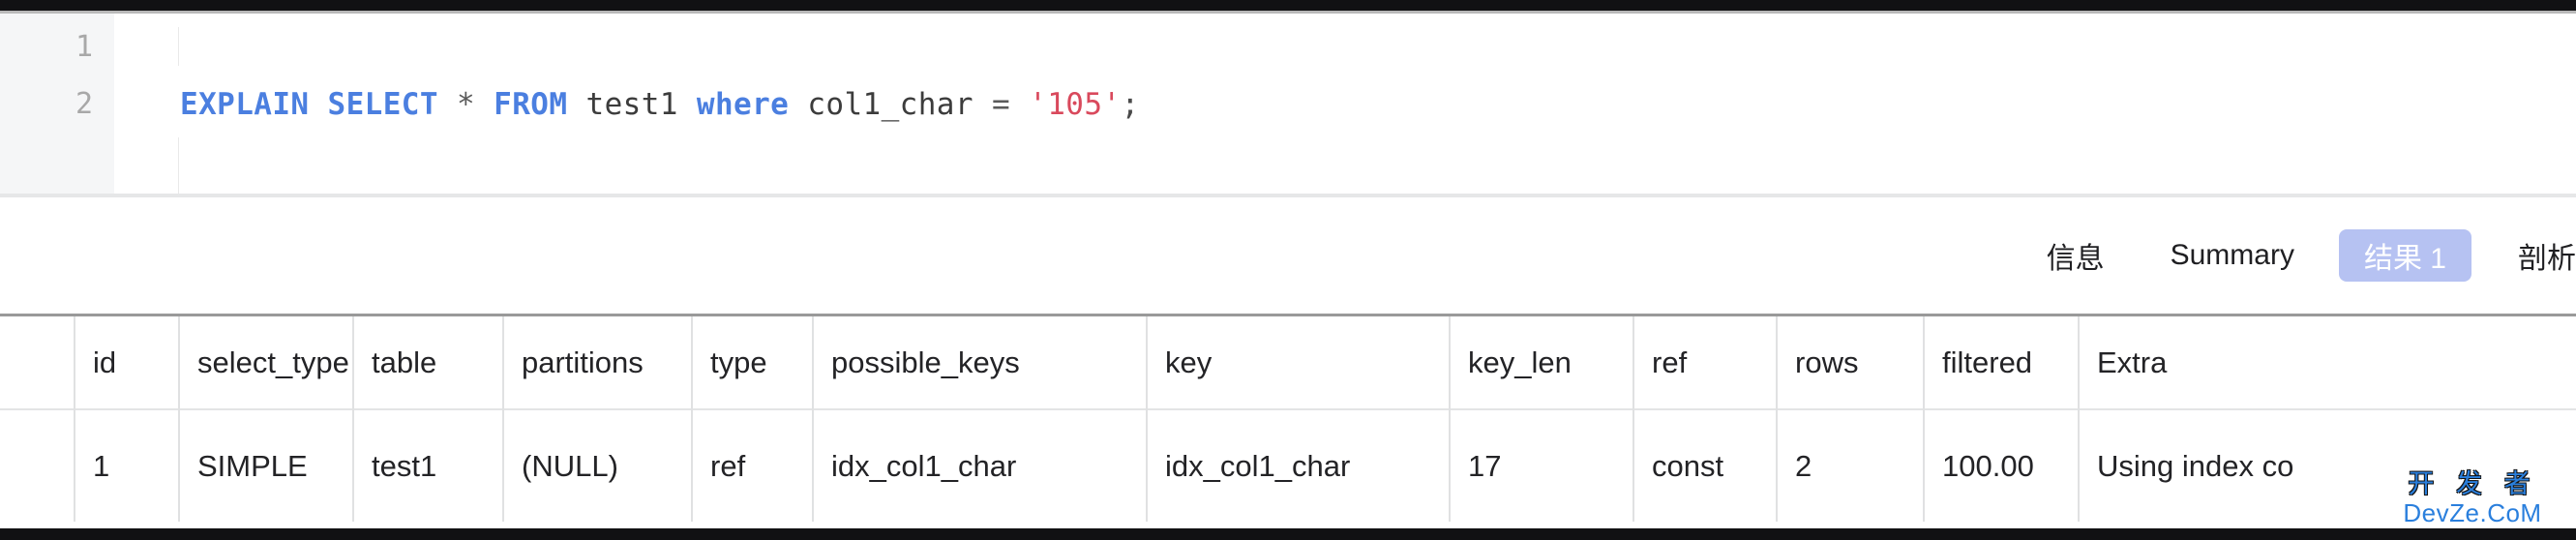  What do you see at coordinates (2232, 256) in the screenshot?
I see `tab-summary: Summary` at bounding box center [2232, 256].